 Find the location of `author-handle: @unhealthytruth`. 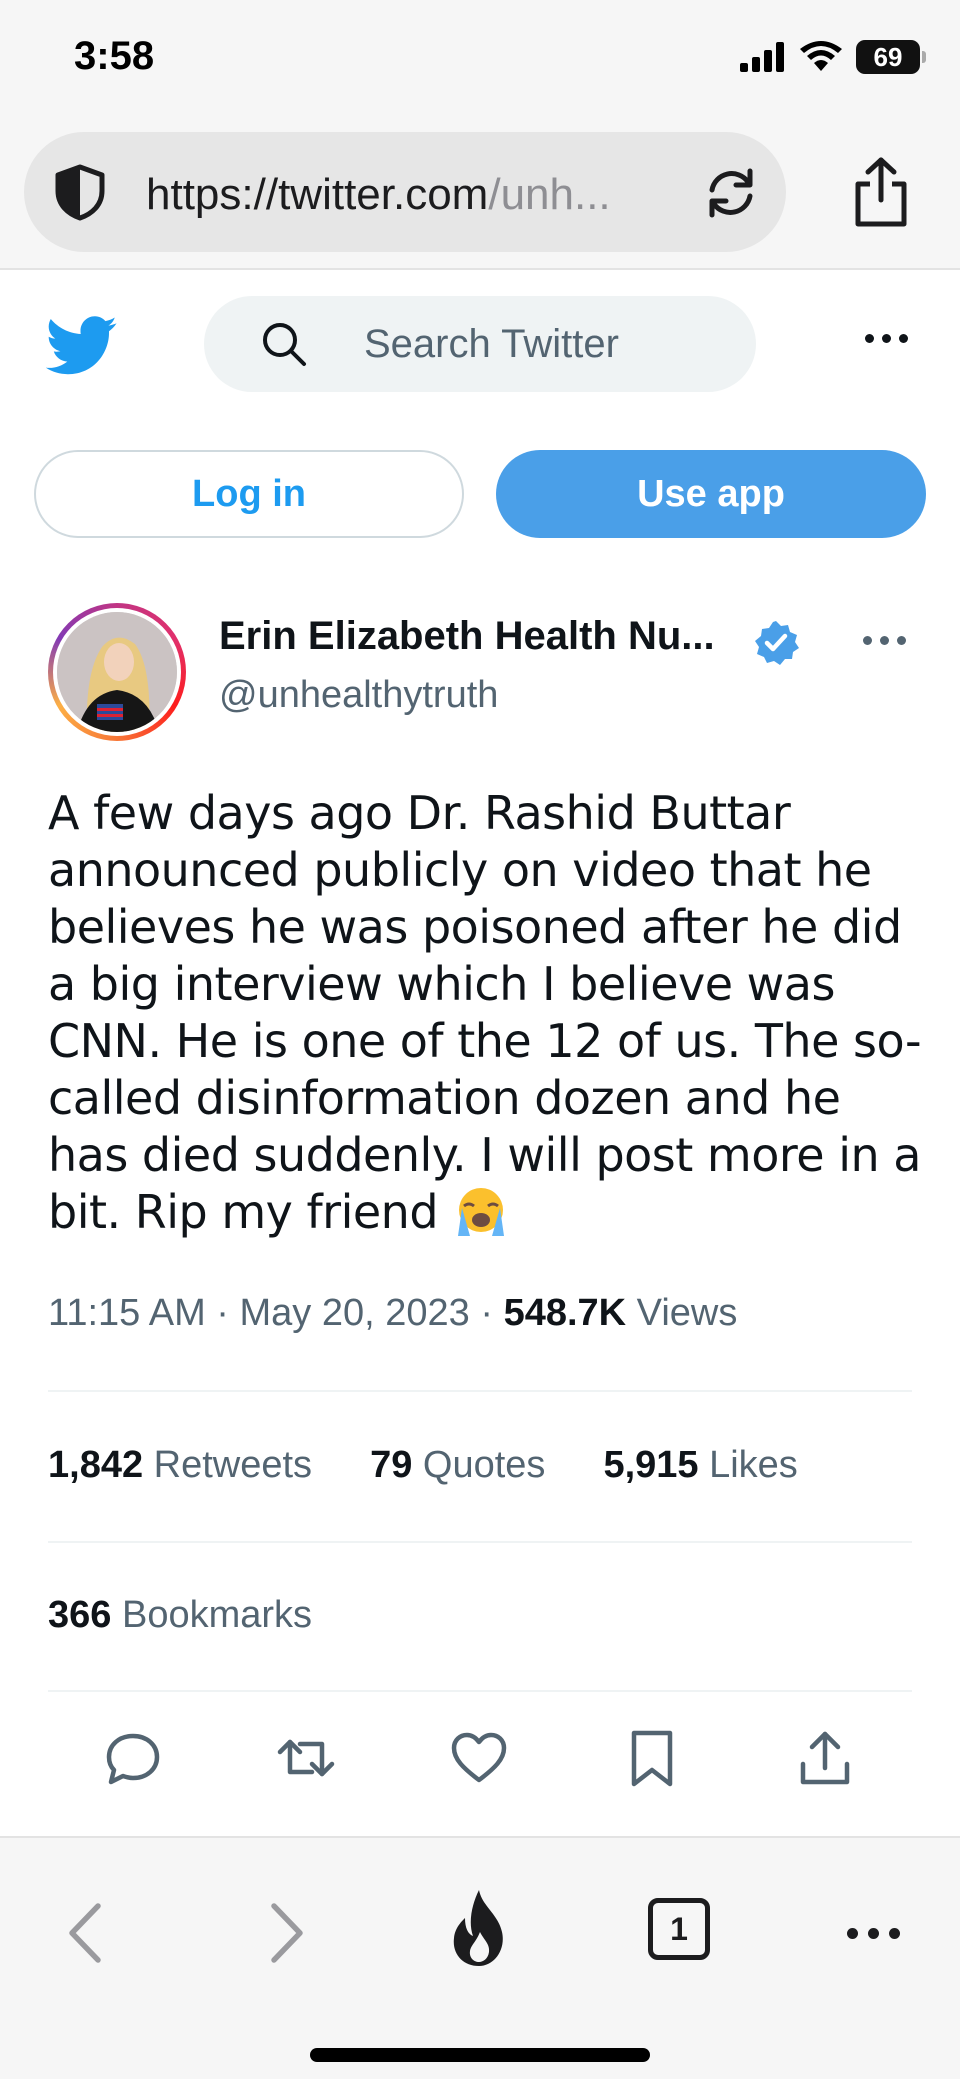

author-handle: @unhealthytruth is located at coordinates (358, 695).